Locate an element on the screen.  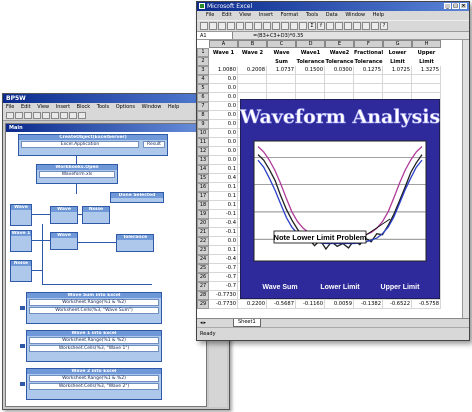
chart-wizard-icon is located at coordinates (348, 26).